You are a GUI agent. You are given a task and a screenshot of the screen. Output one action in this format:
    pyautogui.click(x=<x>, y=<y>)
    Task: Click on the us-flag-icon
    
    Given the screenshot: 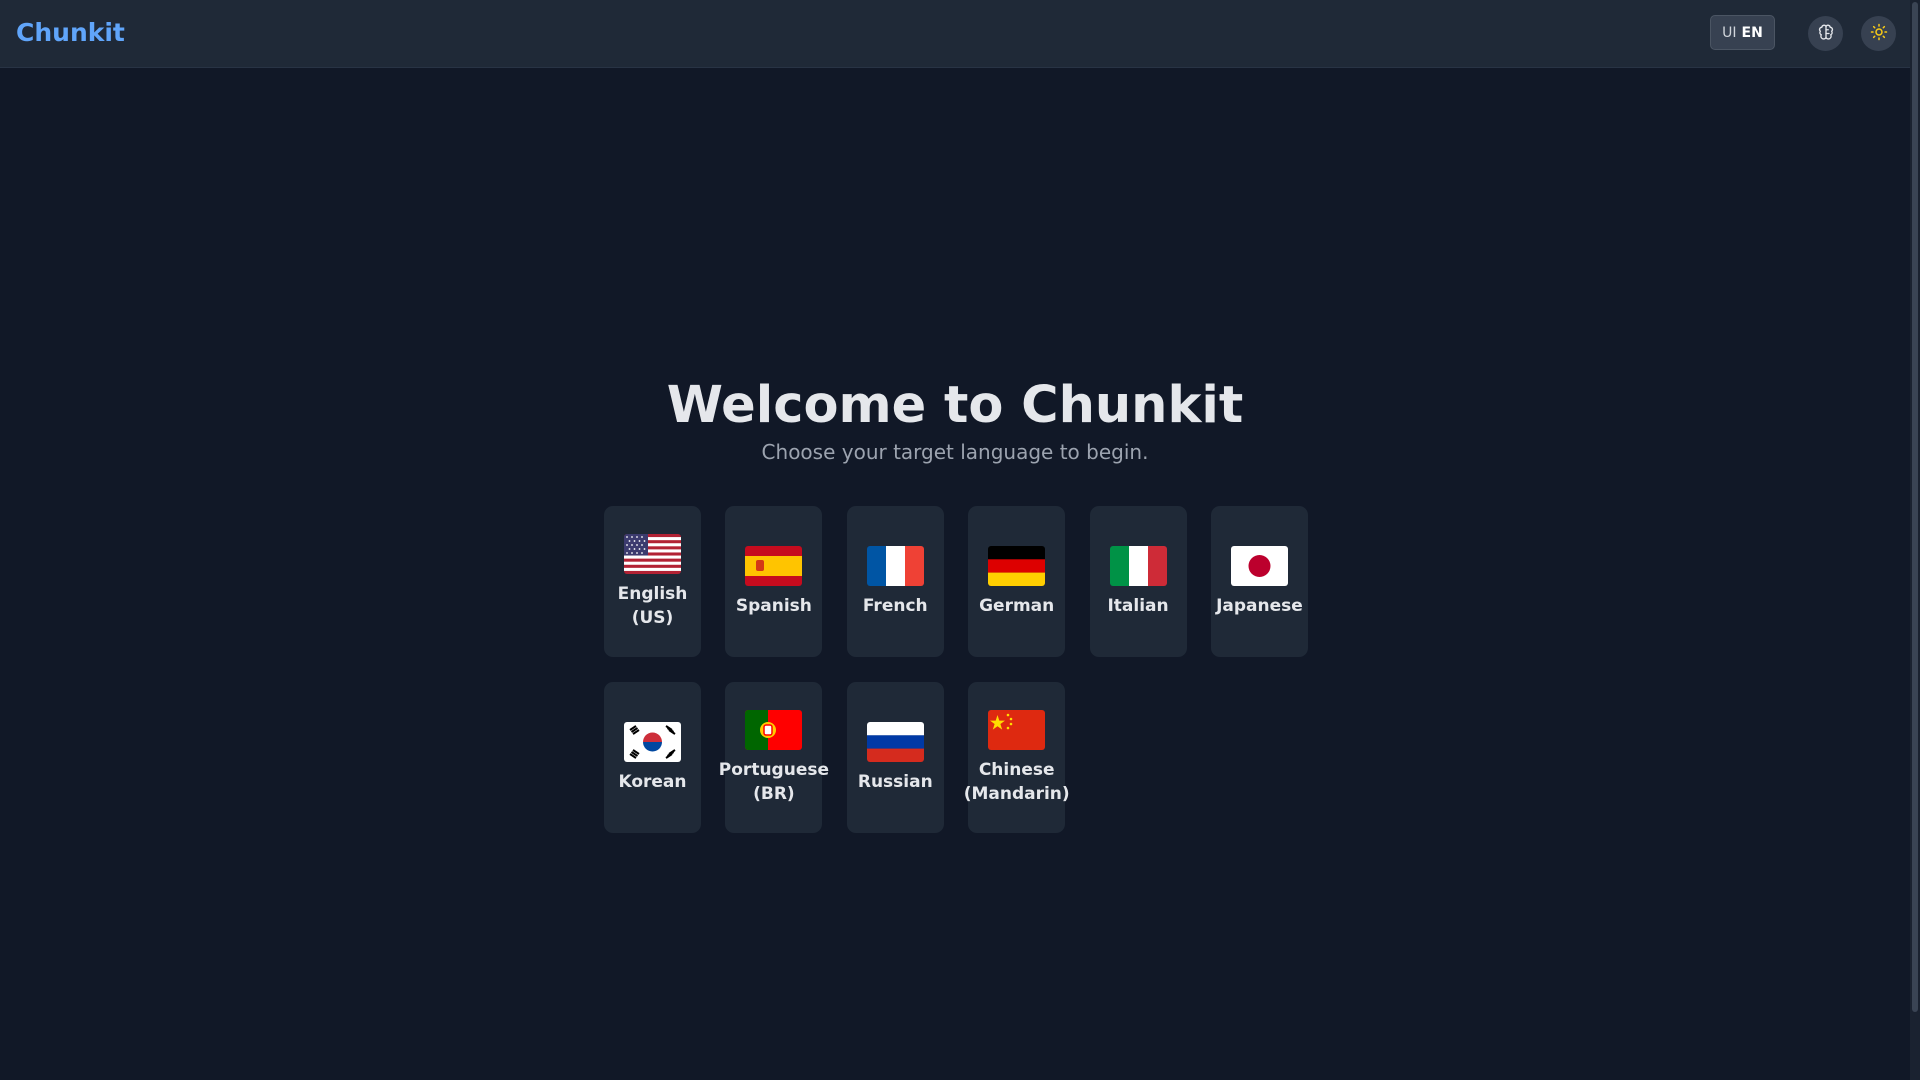 What is the action you would take?
    pyautogui.click(x=652, y=553)
    